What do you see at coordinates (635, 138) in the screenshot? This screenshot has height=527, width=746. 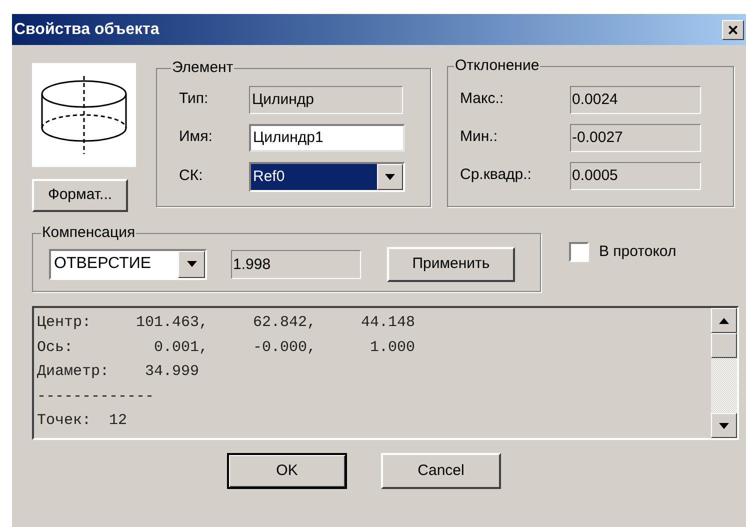 I see `value-field: -0.0027` at bounding box center [635, 138].